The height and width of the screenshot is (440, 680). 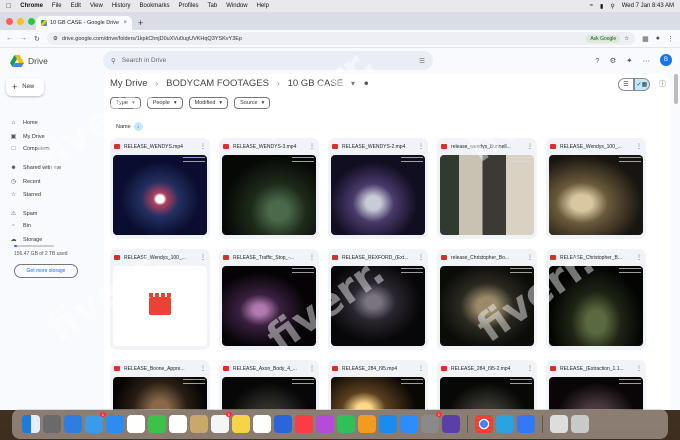 What do you see at coordinates (451, 424) in the screenshot?
I see `app-icon` at bounding box center [451, 424].